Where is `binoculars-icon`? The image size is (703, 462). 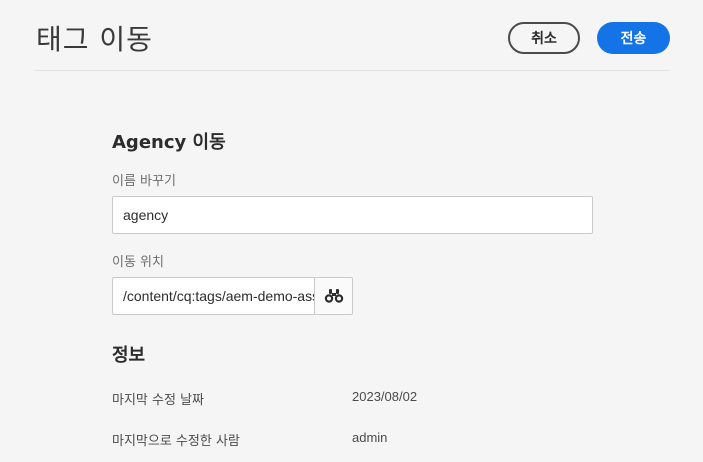 binoculars-icon is located at coordinates (333, 296).